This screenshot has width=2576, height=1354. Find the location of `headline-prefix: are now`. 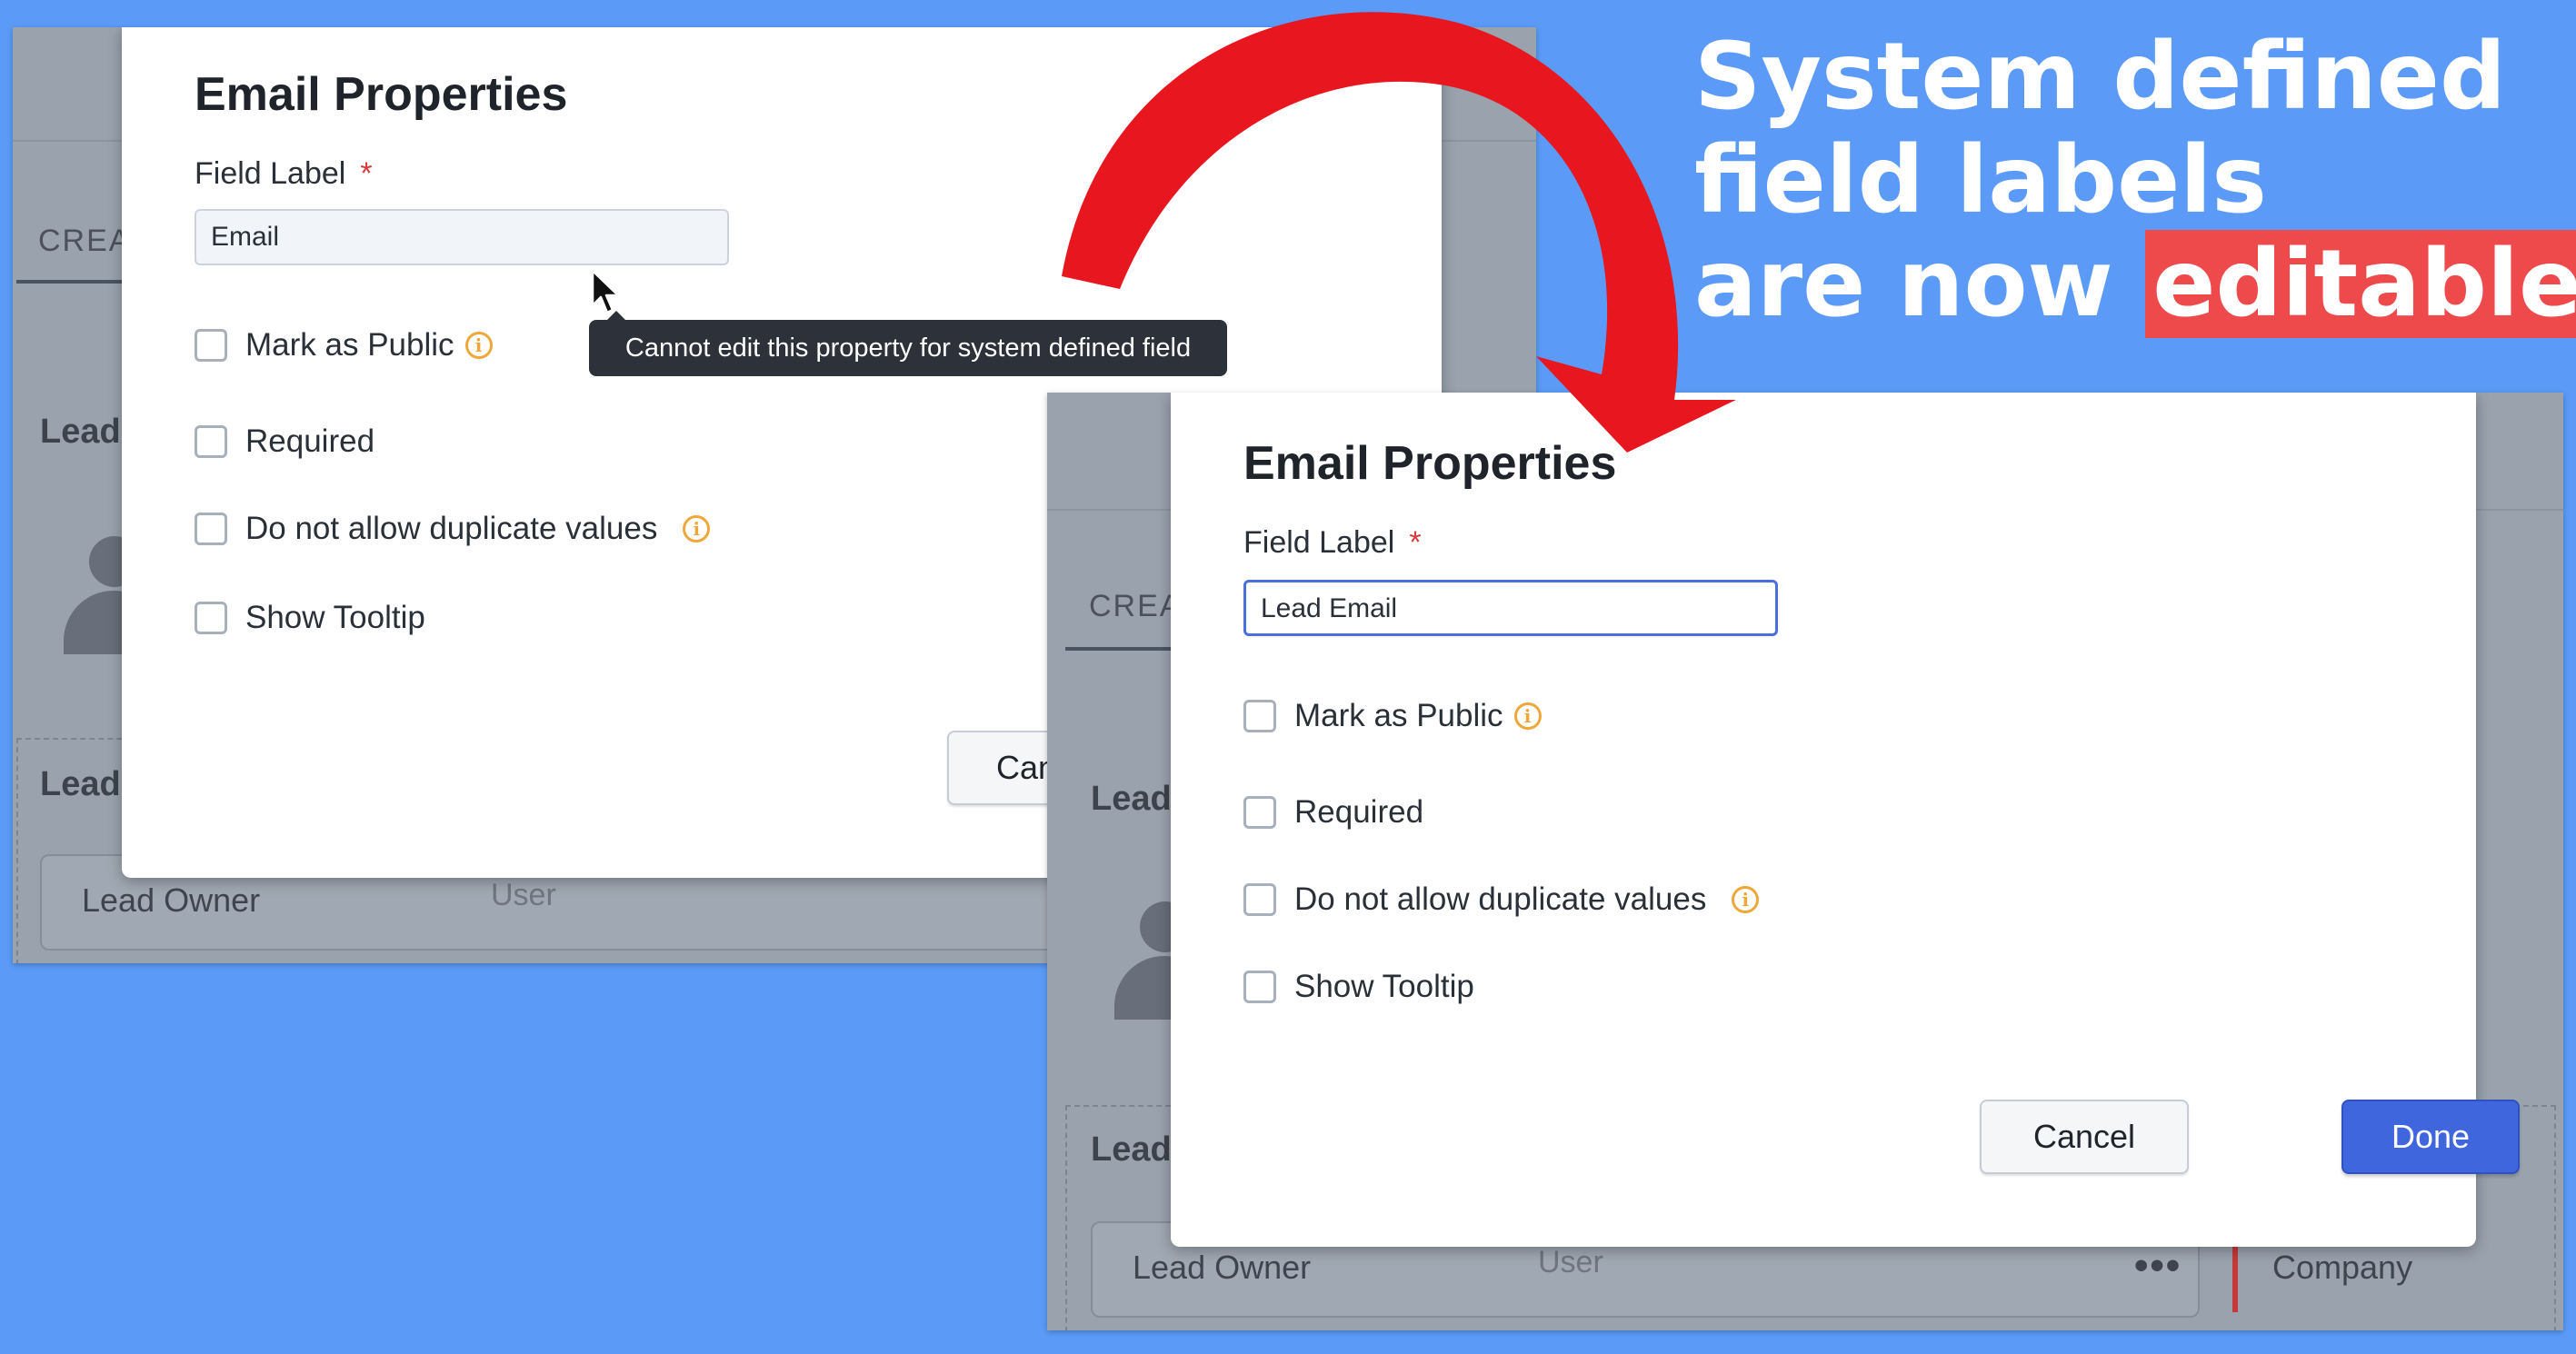

headline-prefix: are now is located at coordinates (1920, 284).